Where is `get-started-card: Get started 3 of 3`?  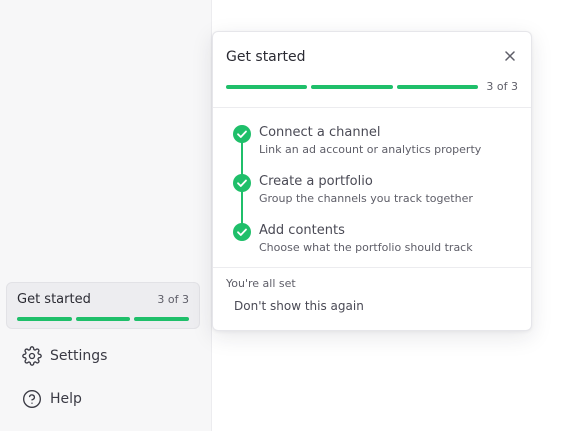
get-started-card: Get started 3 of 3 is located at coordinates (103, 305).